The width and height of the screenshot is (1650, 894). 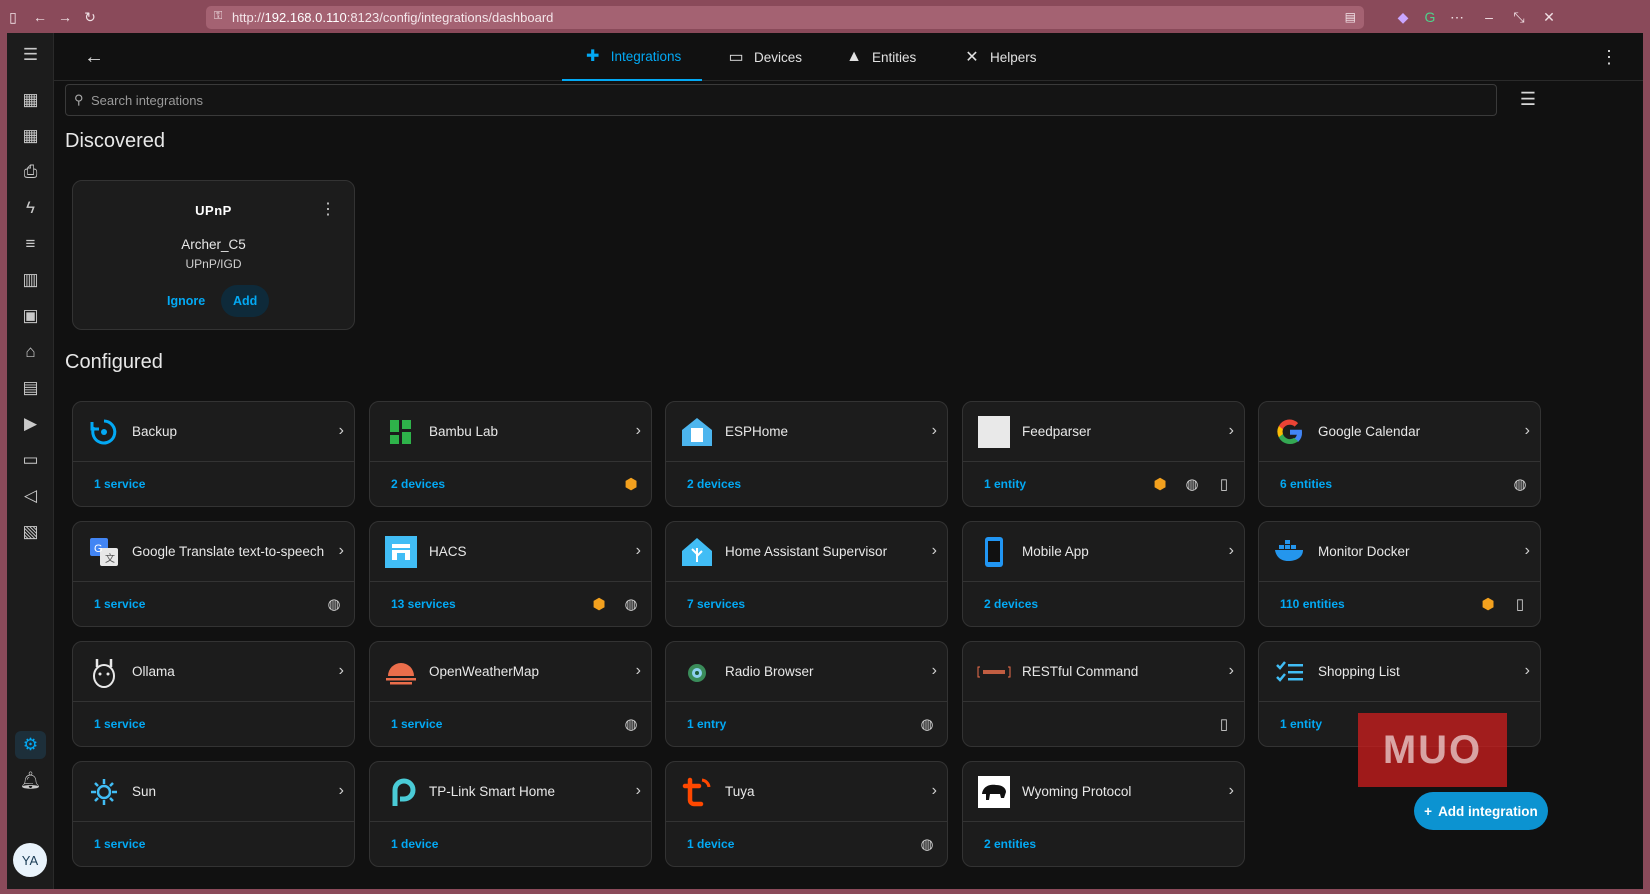 What do you see at coordinates (213, 264) in the screenshot?
I see `discovered-device-type: UPnP/IGD` at bounding box center [213, 264].